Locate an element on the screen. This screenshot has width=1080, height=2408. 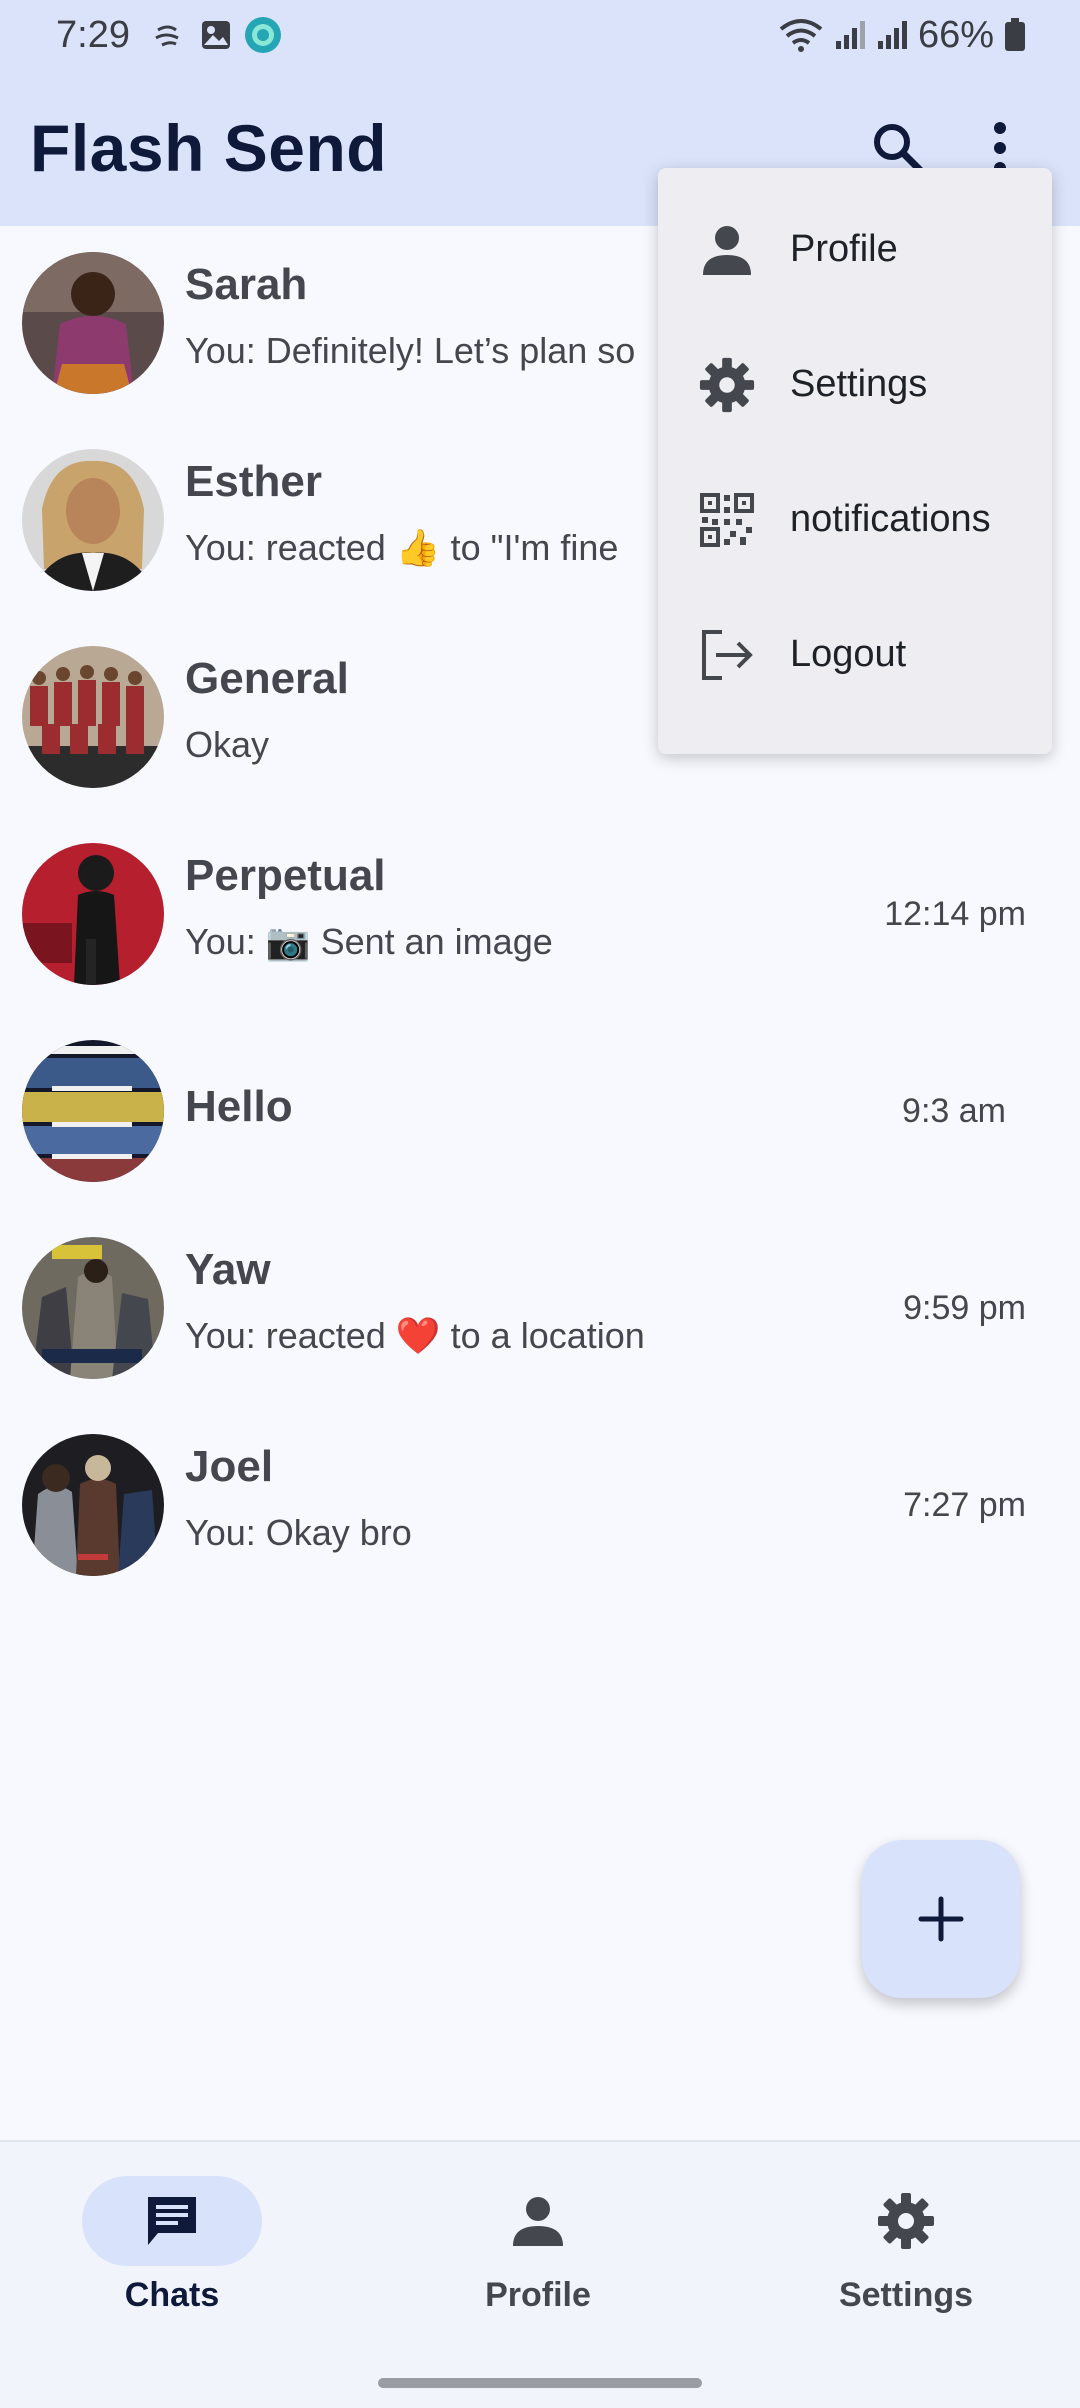
menu-item-notifications: notifications is located at coordinates (855, 519).